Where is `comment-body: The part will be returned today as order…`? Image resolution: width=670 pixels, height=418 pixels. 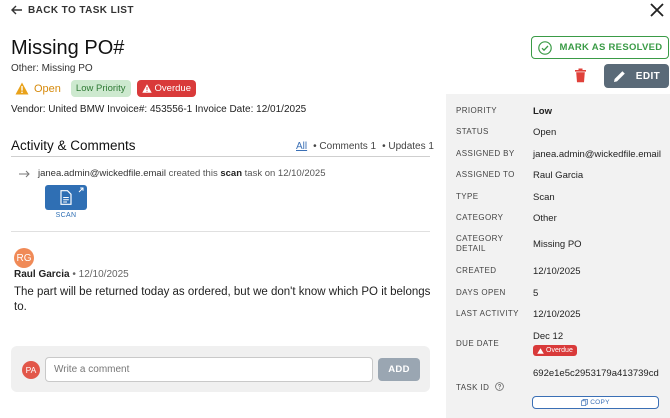 comment-body: The part will be returned today as order… is located at coordinates (222, 299).